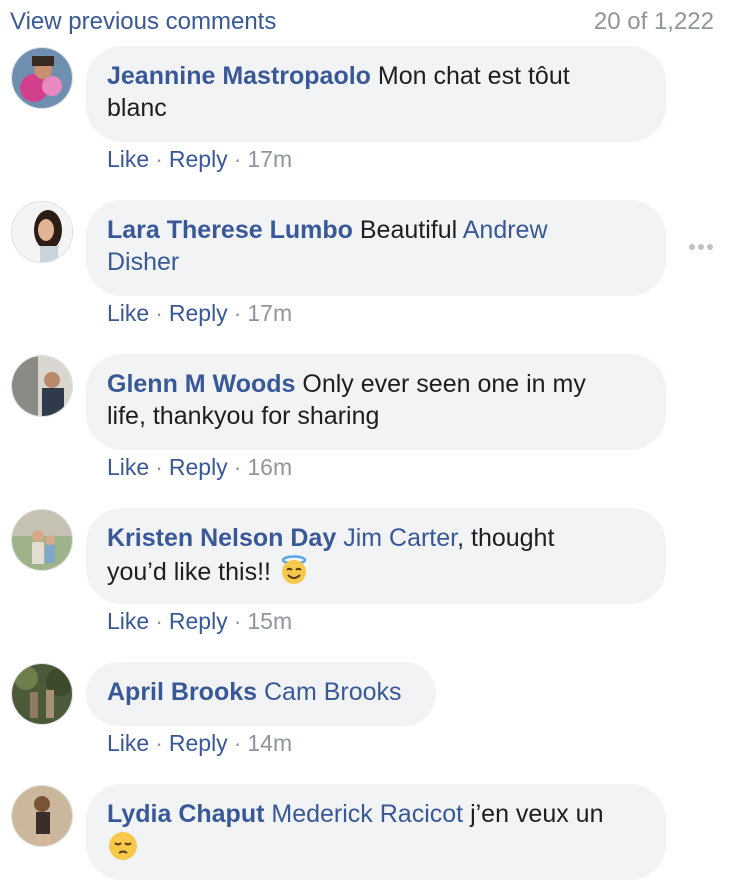 Image resolution: width=738 pixels, height=880 pixels. Describe the element at coordinates (137, 108) in the screenshot. I see `comment-text: blanc` at that location.